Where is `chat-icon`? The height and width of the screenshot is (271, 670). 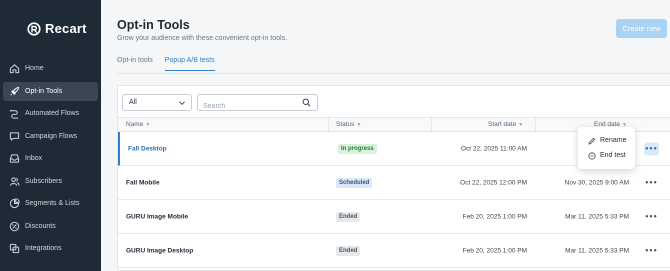 chat-icon is located at coordinates (14, 136).